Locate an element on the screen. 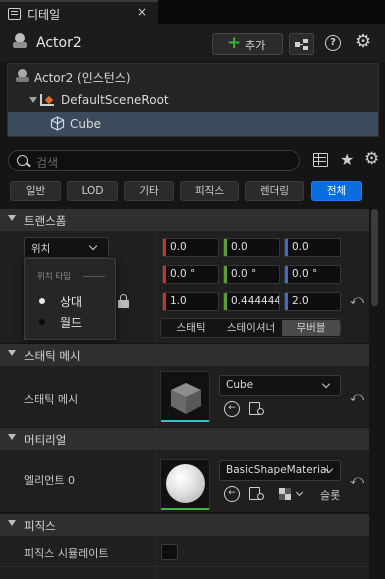 Image resolution: width=385 pixels, height=579 pixels. option-label: 상대 is located at coordinates (71, 302).